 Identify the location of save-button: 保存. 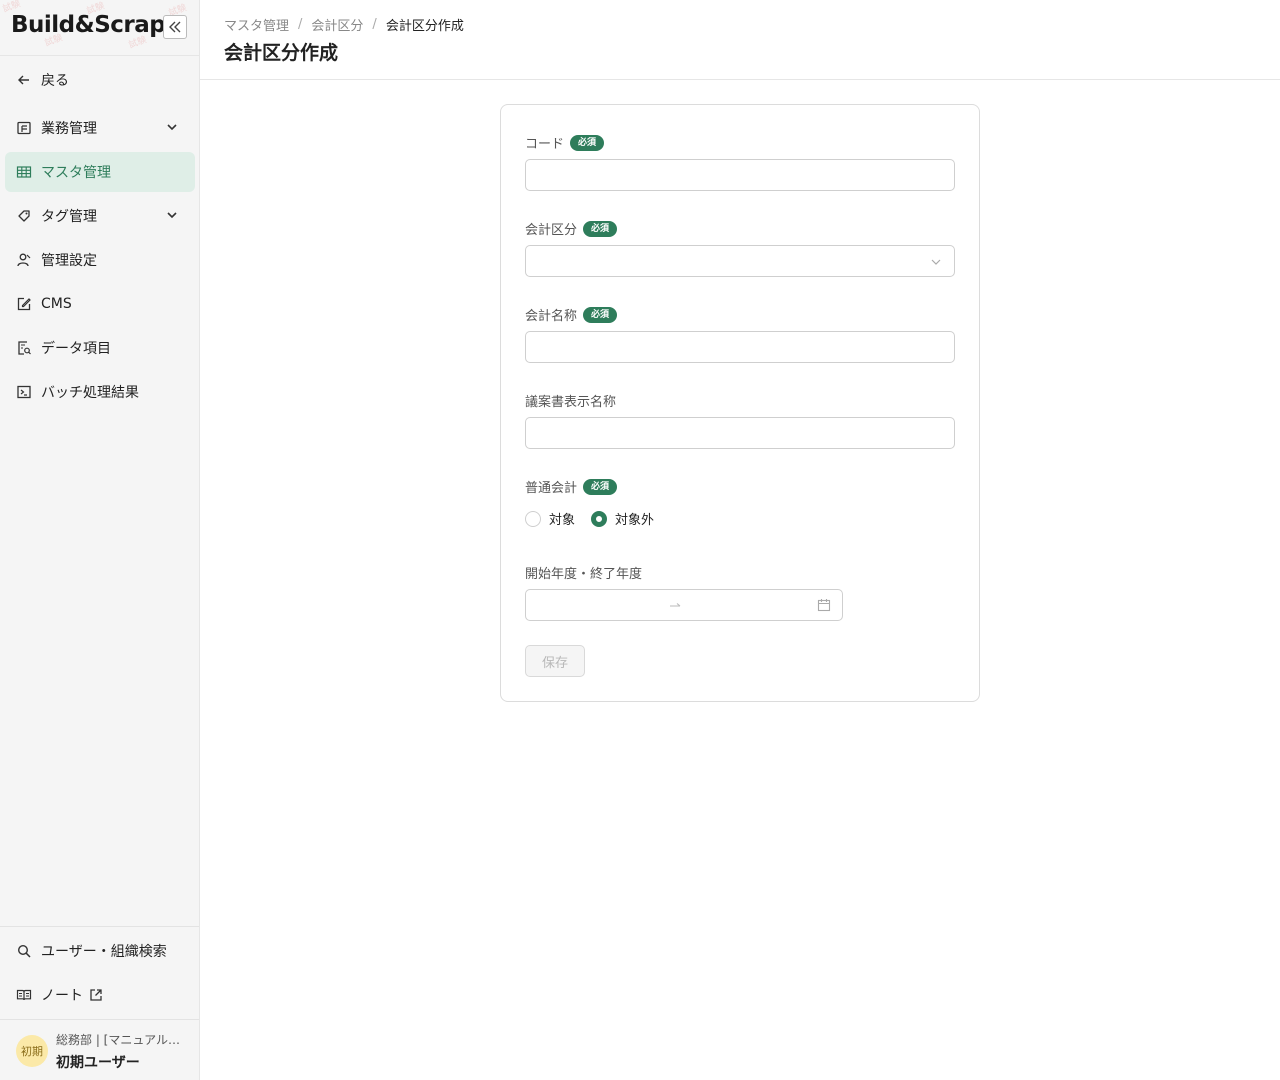
(555, 661).